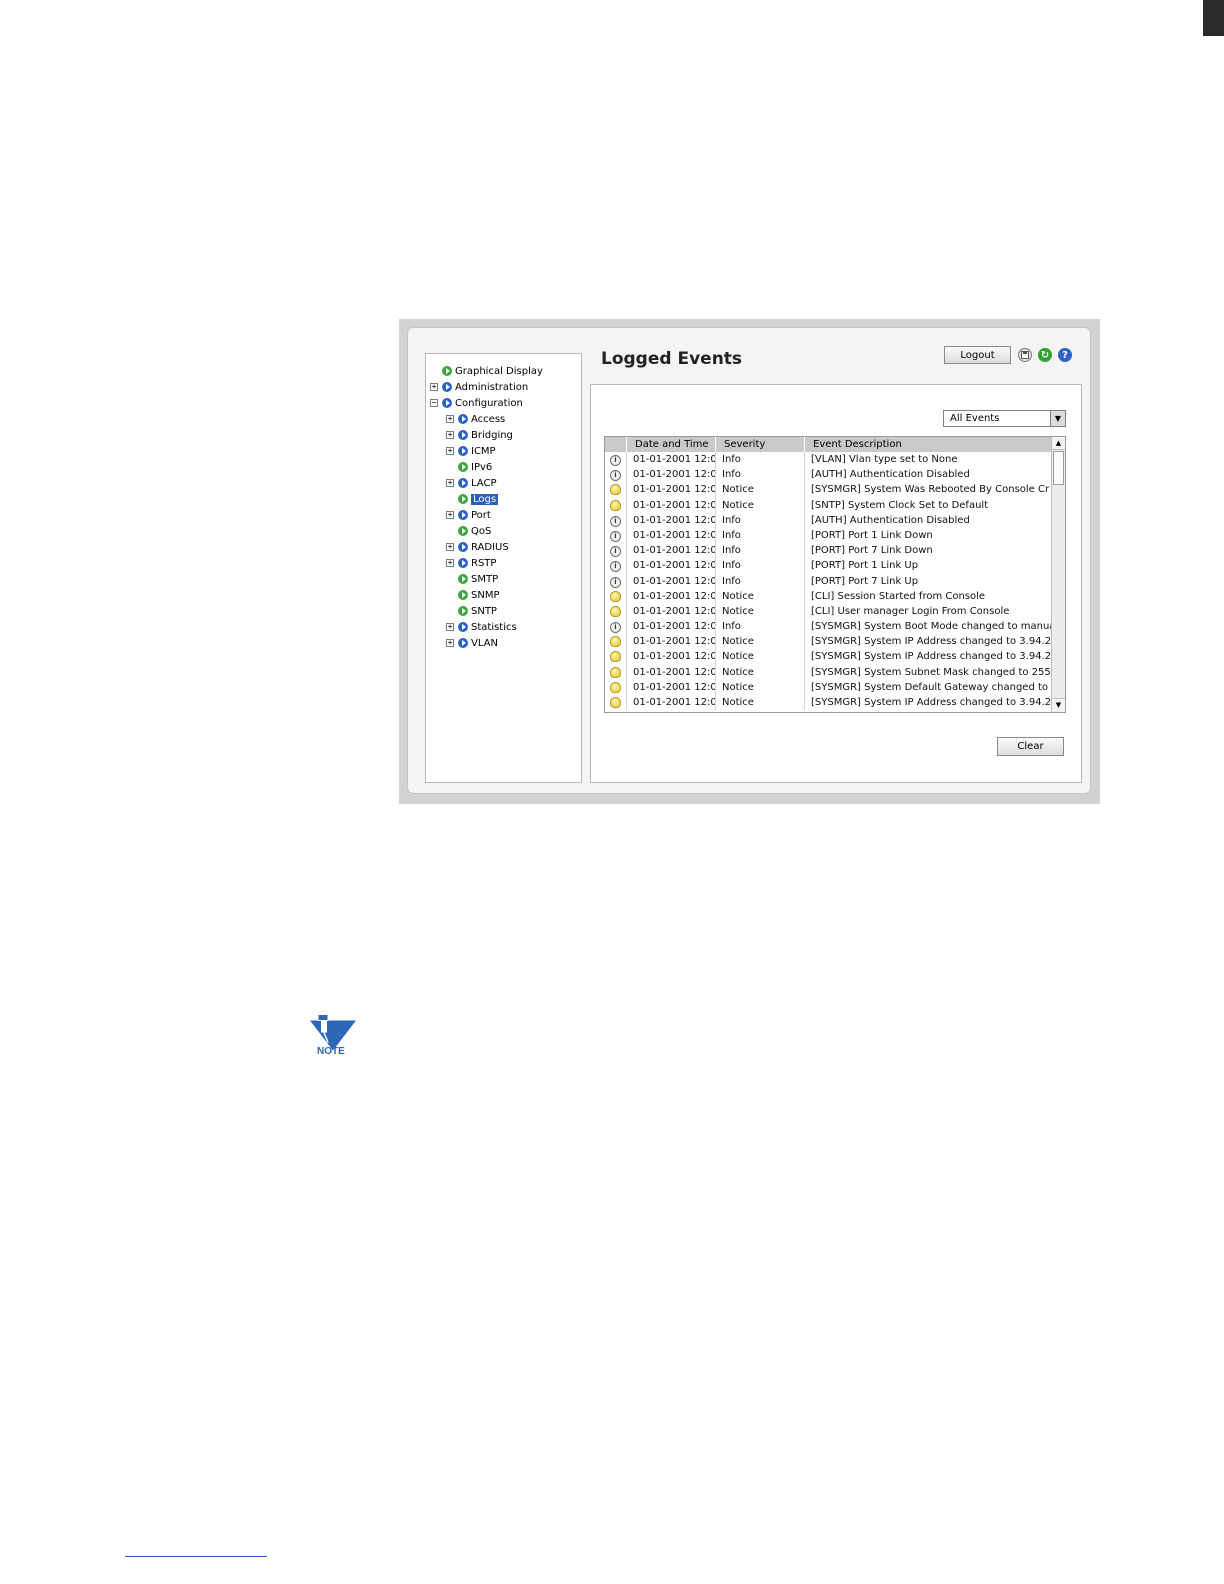  Describe the element at coordinates (1058, 574) in the screenshot. I see `table-scrollbar: ▲ ▼` at that location.